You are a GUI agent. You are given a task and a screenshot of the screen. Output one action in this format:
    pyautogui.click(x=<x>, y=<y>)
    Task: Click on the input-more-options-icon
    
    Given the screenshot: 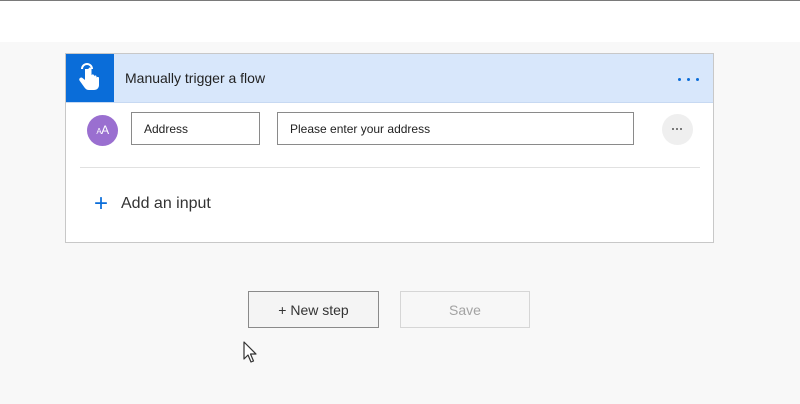 What is the action you would take?
    pyautogui.click(x=677, y=129)
    